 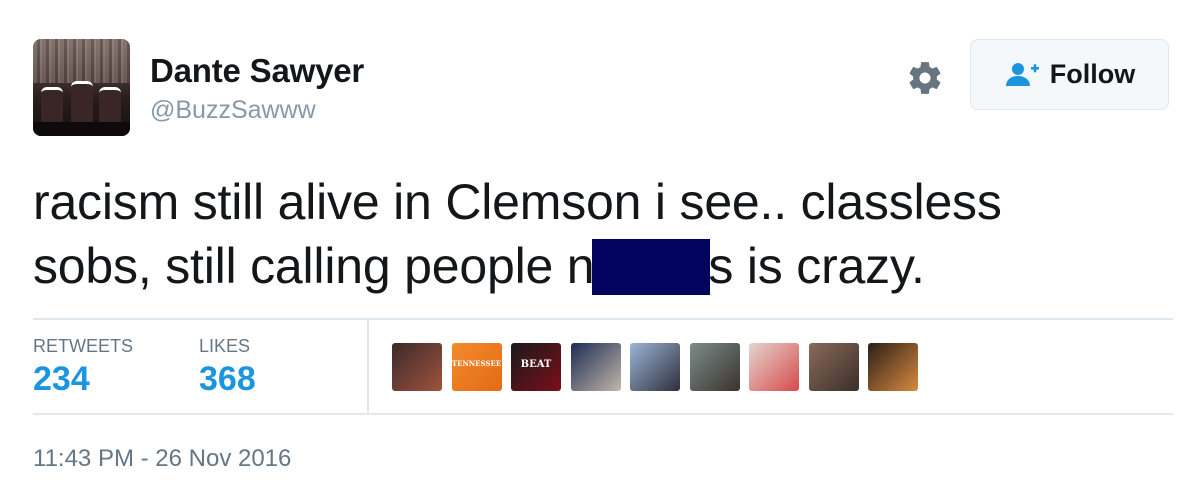 I want to click on retweets-count: 234, so click(x=61, y=379).